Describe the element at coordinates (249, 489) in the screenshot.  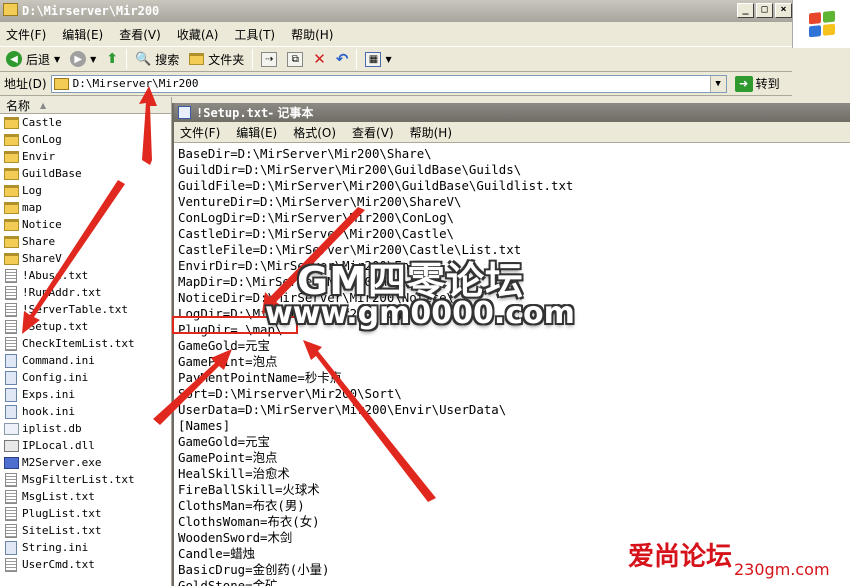
I see `text-line: FireBallSkill=火球术` at that location.